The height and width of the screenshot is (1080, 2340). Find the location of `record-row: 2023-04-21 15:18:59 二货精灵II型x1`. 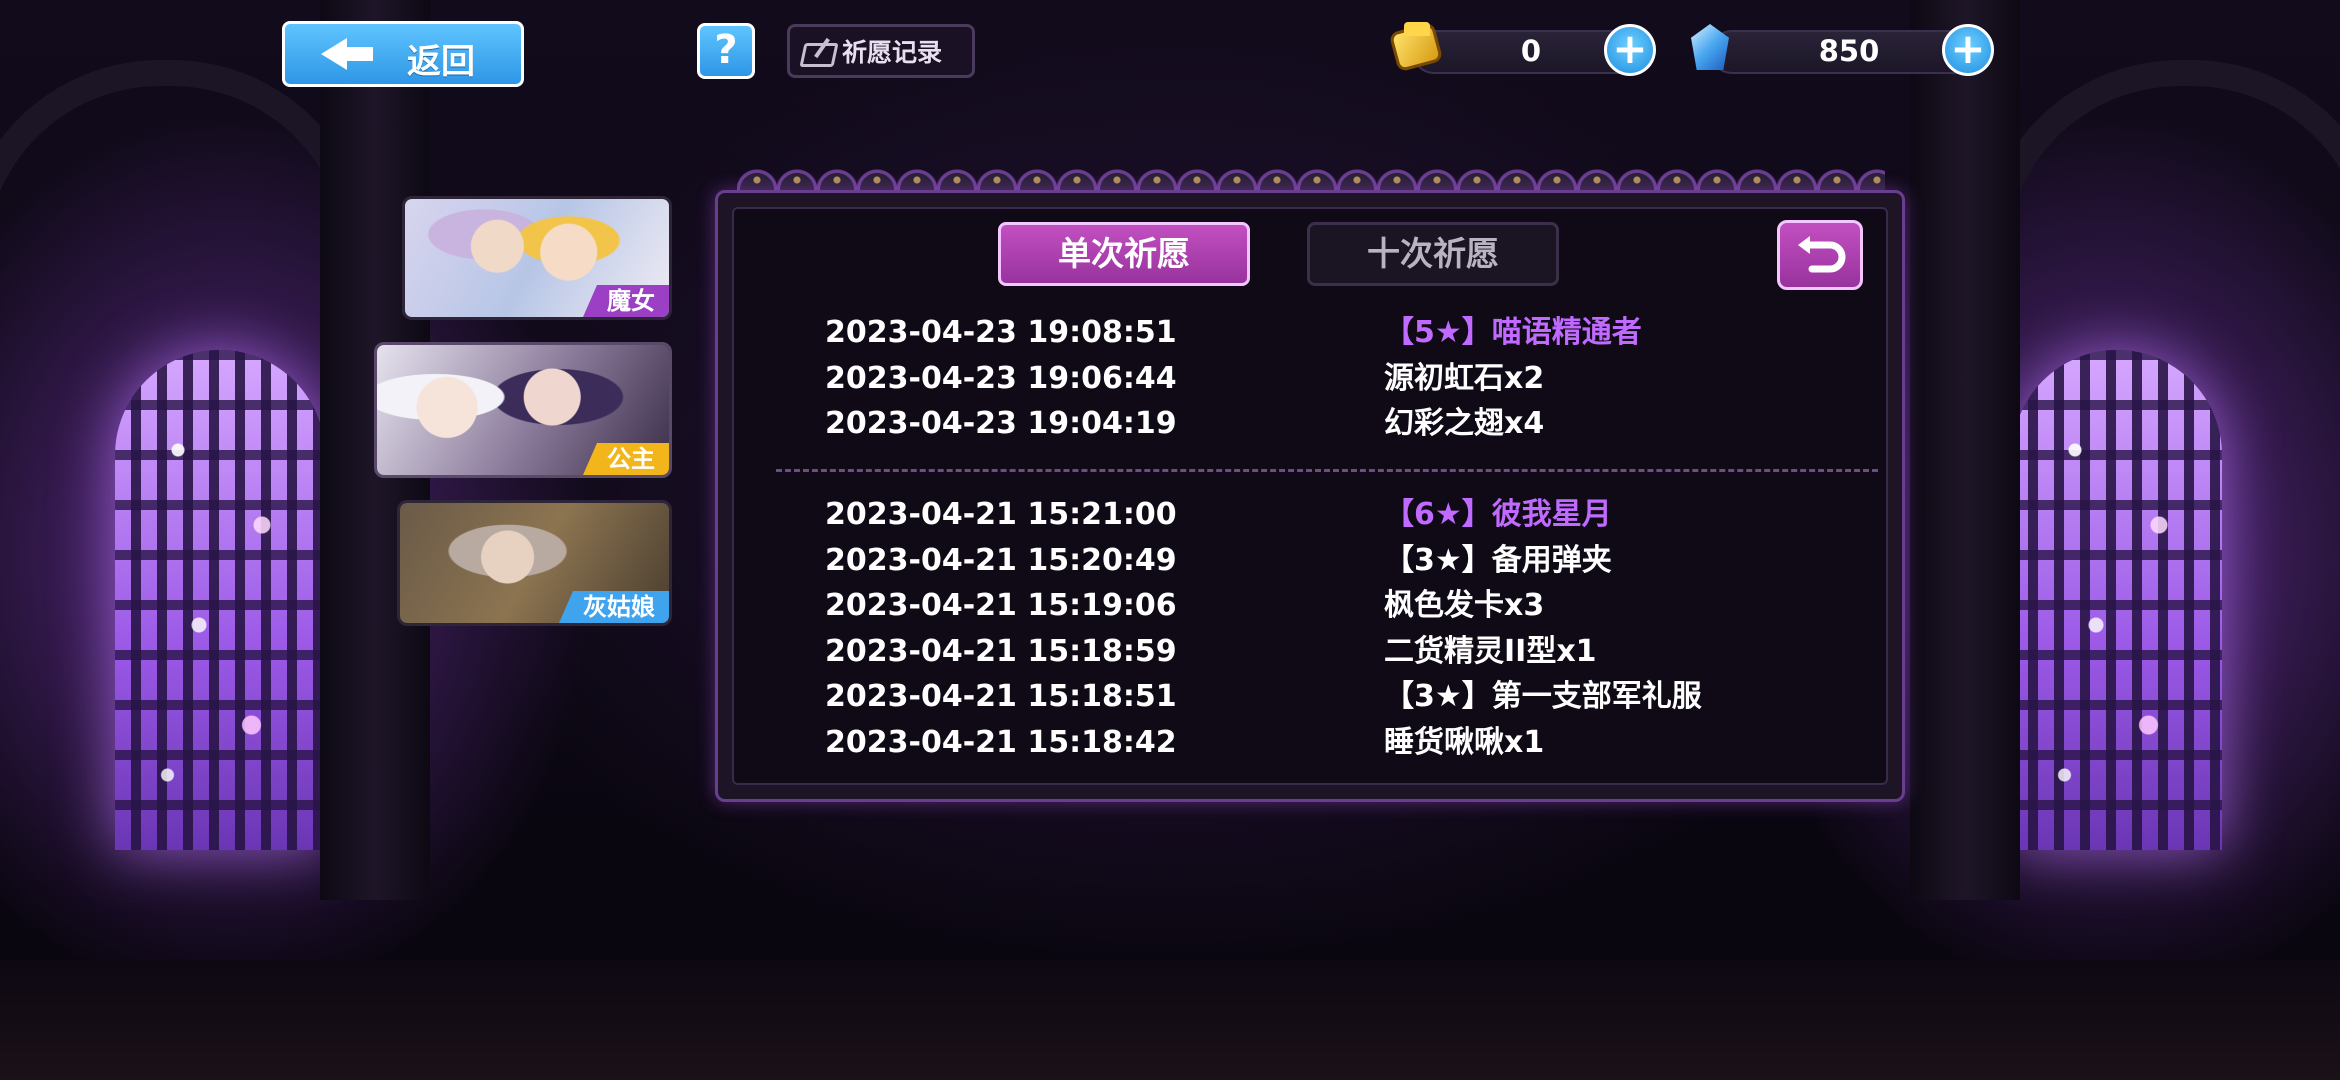

record-row: 2023-04-21 15:18:59 二货精灵II型x1 is located at coordinates (1325, 652).